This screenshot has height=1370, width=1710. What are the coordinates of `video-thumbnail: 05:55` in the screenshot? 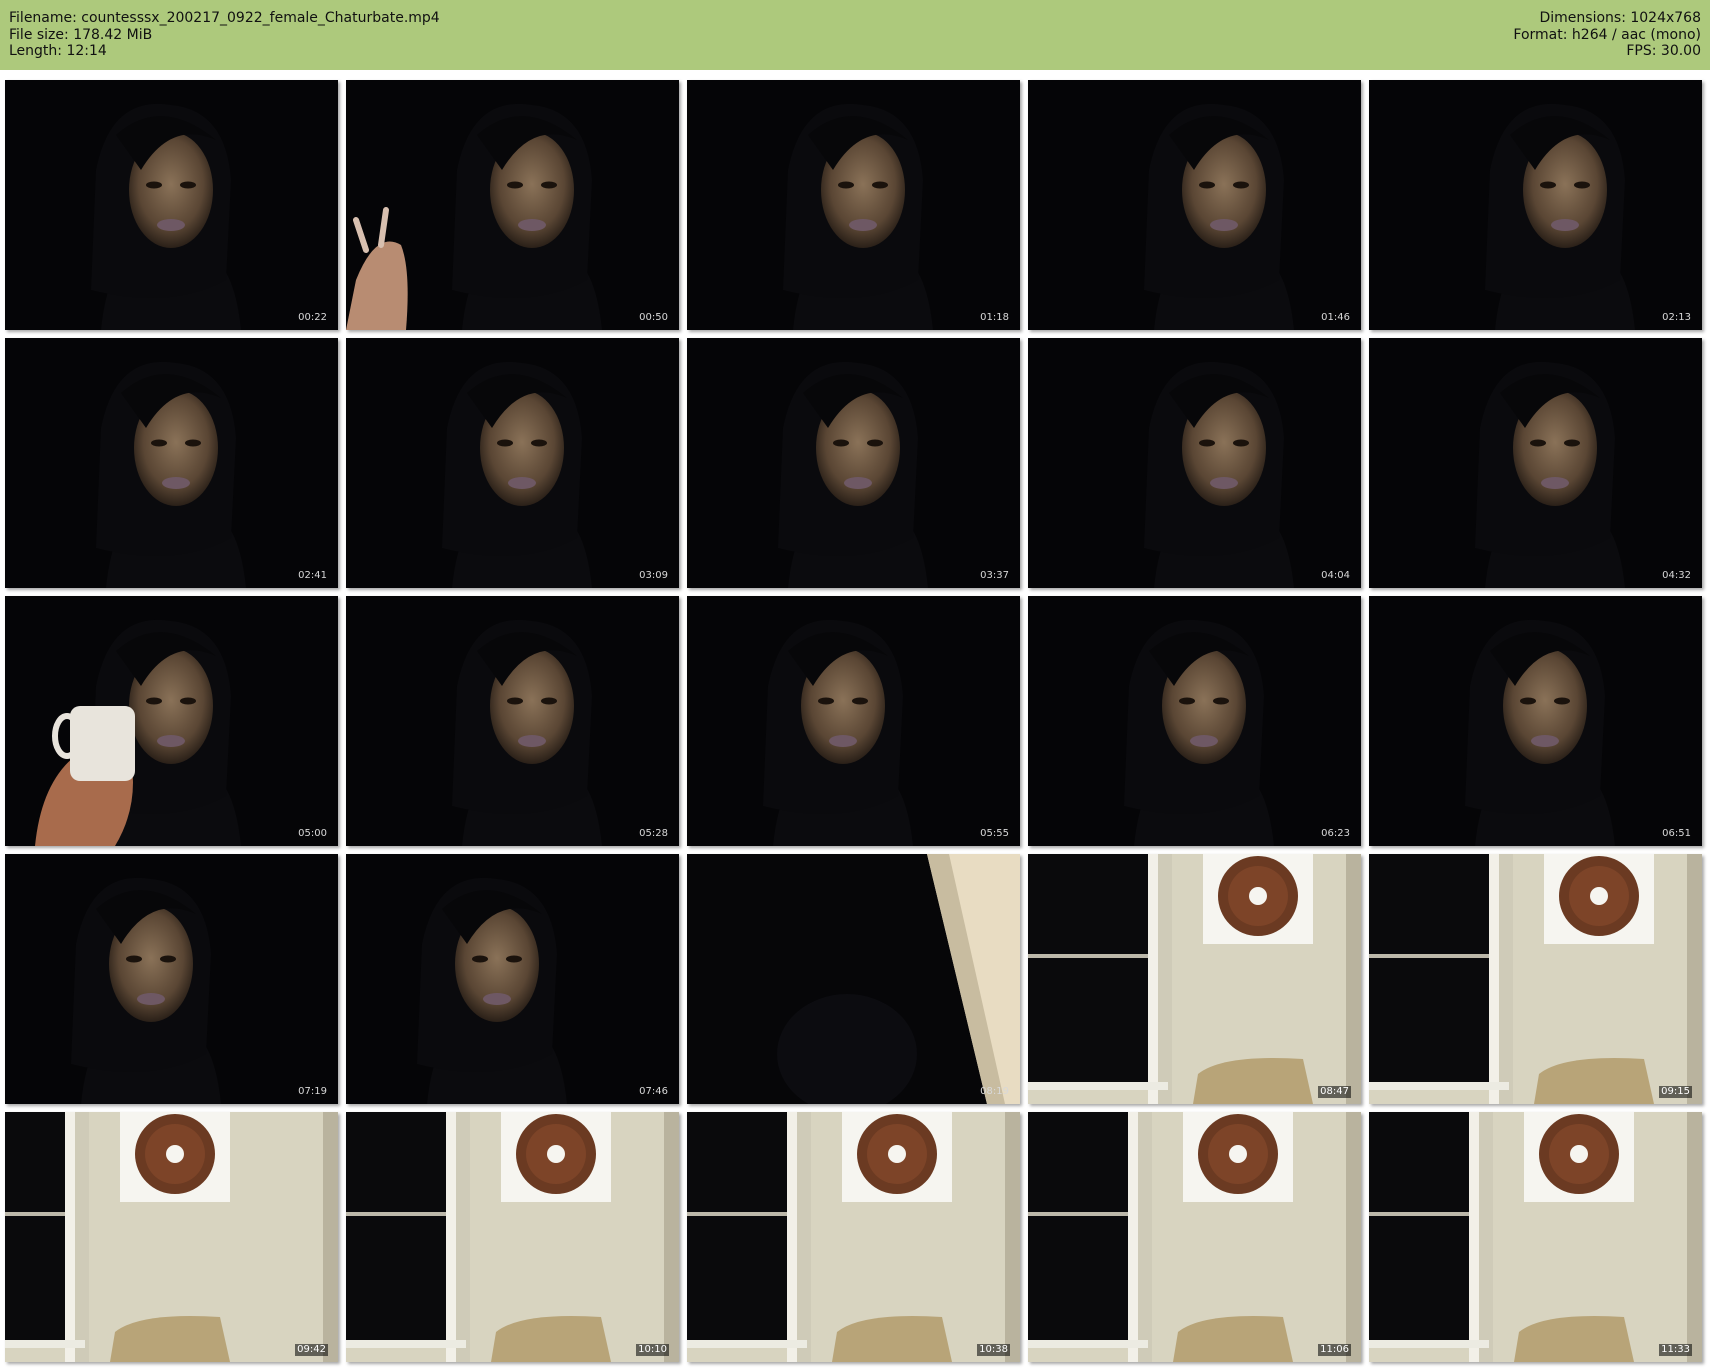 It's located at (853, 721).